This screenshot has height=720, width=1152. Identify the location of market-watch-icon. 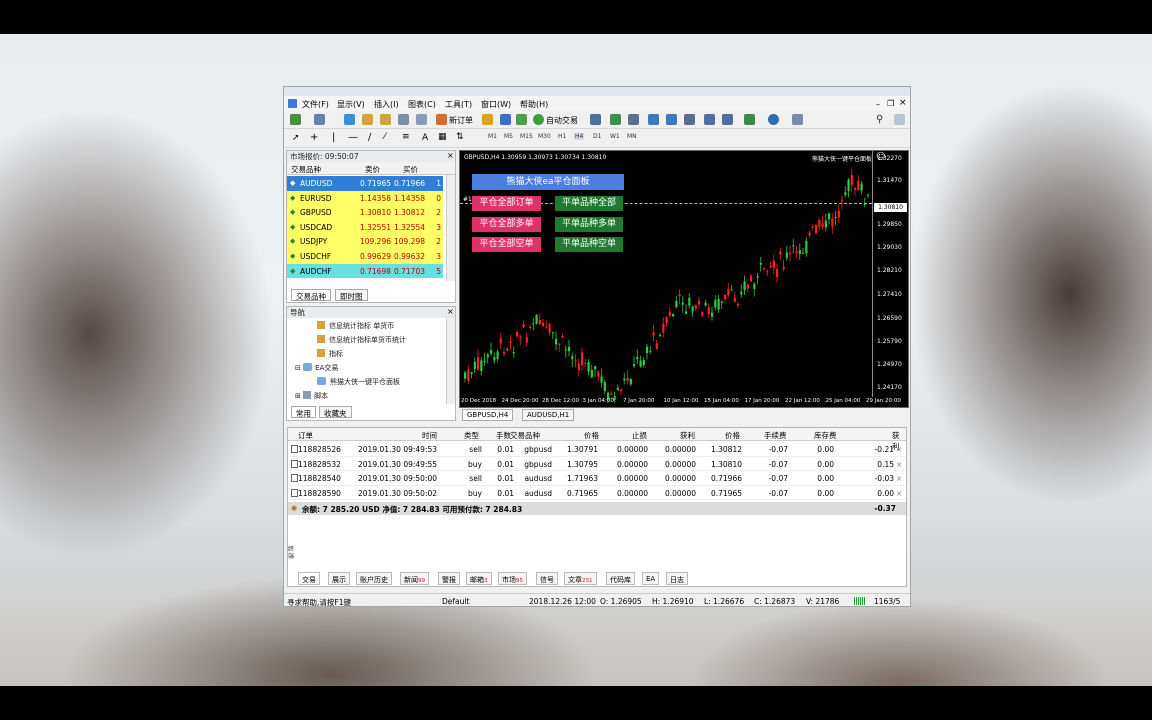
(349, 119).